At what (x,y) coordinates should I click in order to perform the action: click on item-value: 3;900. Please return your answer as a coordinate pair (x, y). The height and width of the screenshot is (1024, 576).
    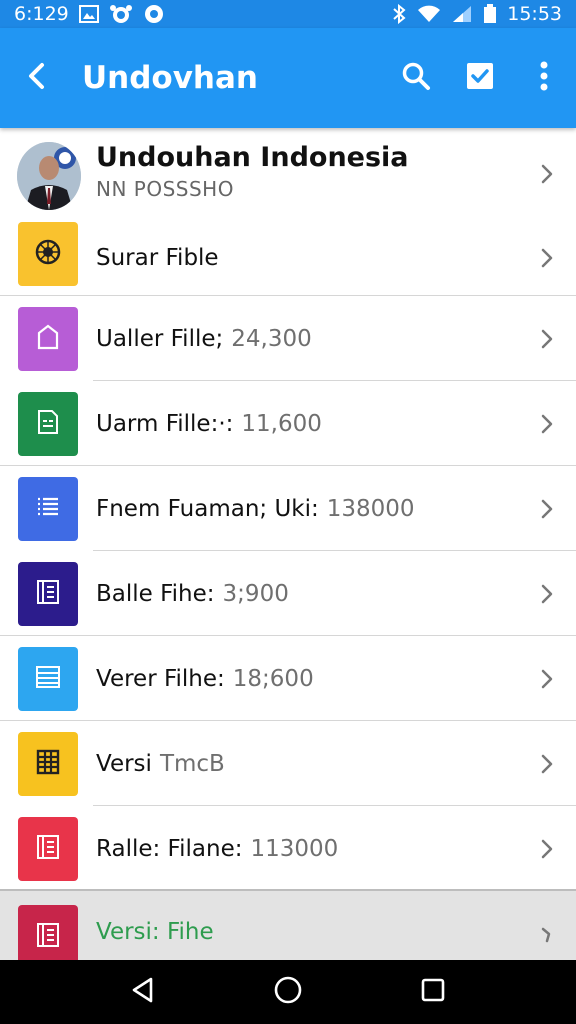
    Looking at the image, I should click on (255, 593).